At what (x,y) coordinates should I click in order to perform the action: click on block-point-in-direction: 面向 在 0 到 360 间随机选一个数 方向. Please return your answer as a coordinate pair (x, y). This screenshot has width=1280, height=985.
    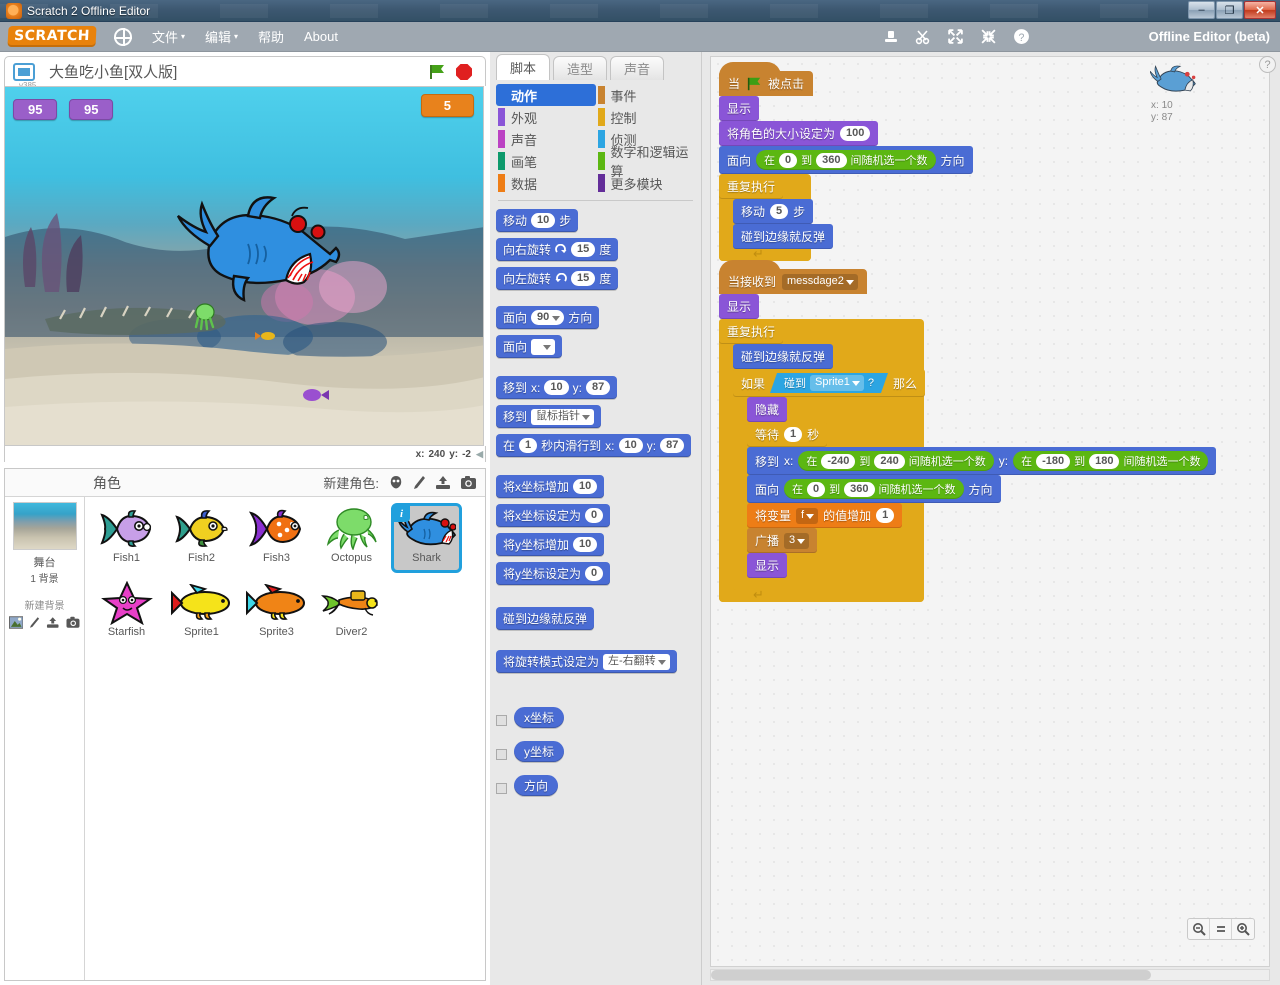
    Looking at the image, I should click on (846, 160).